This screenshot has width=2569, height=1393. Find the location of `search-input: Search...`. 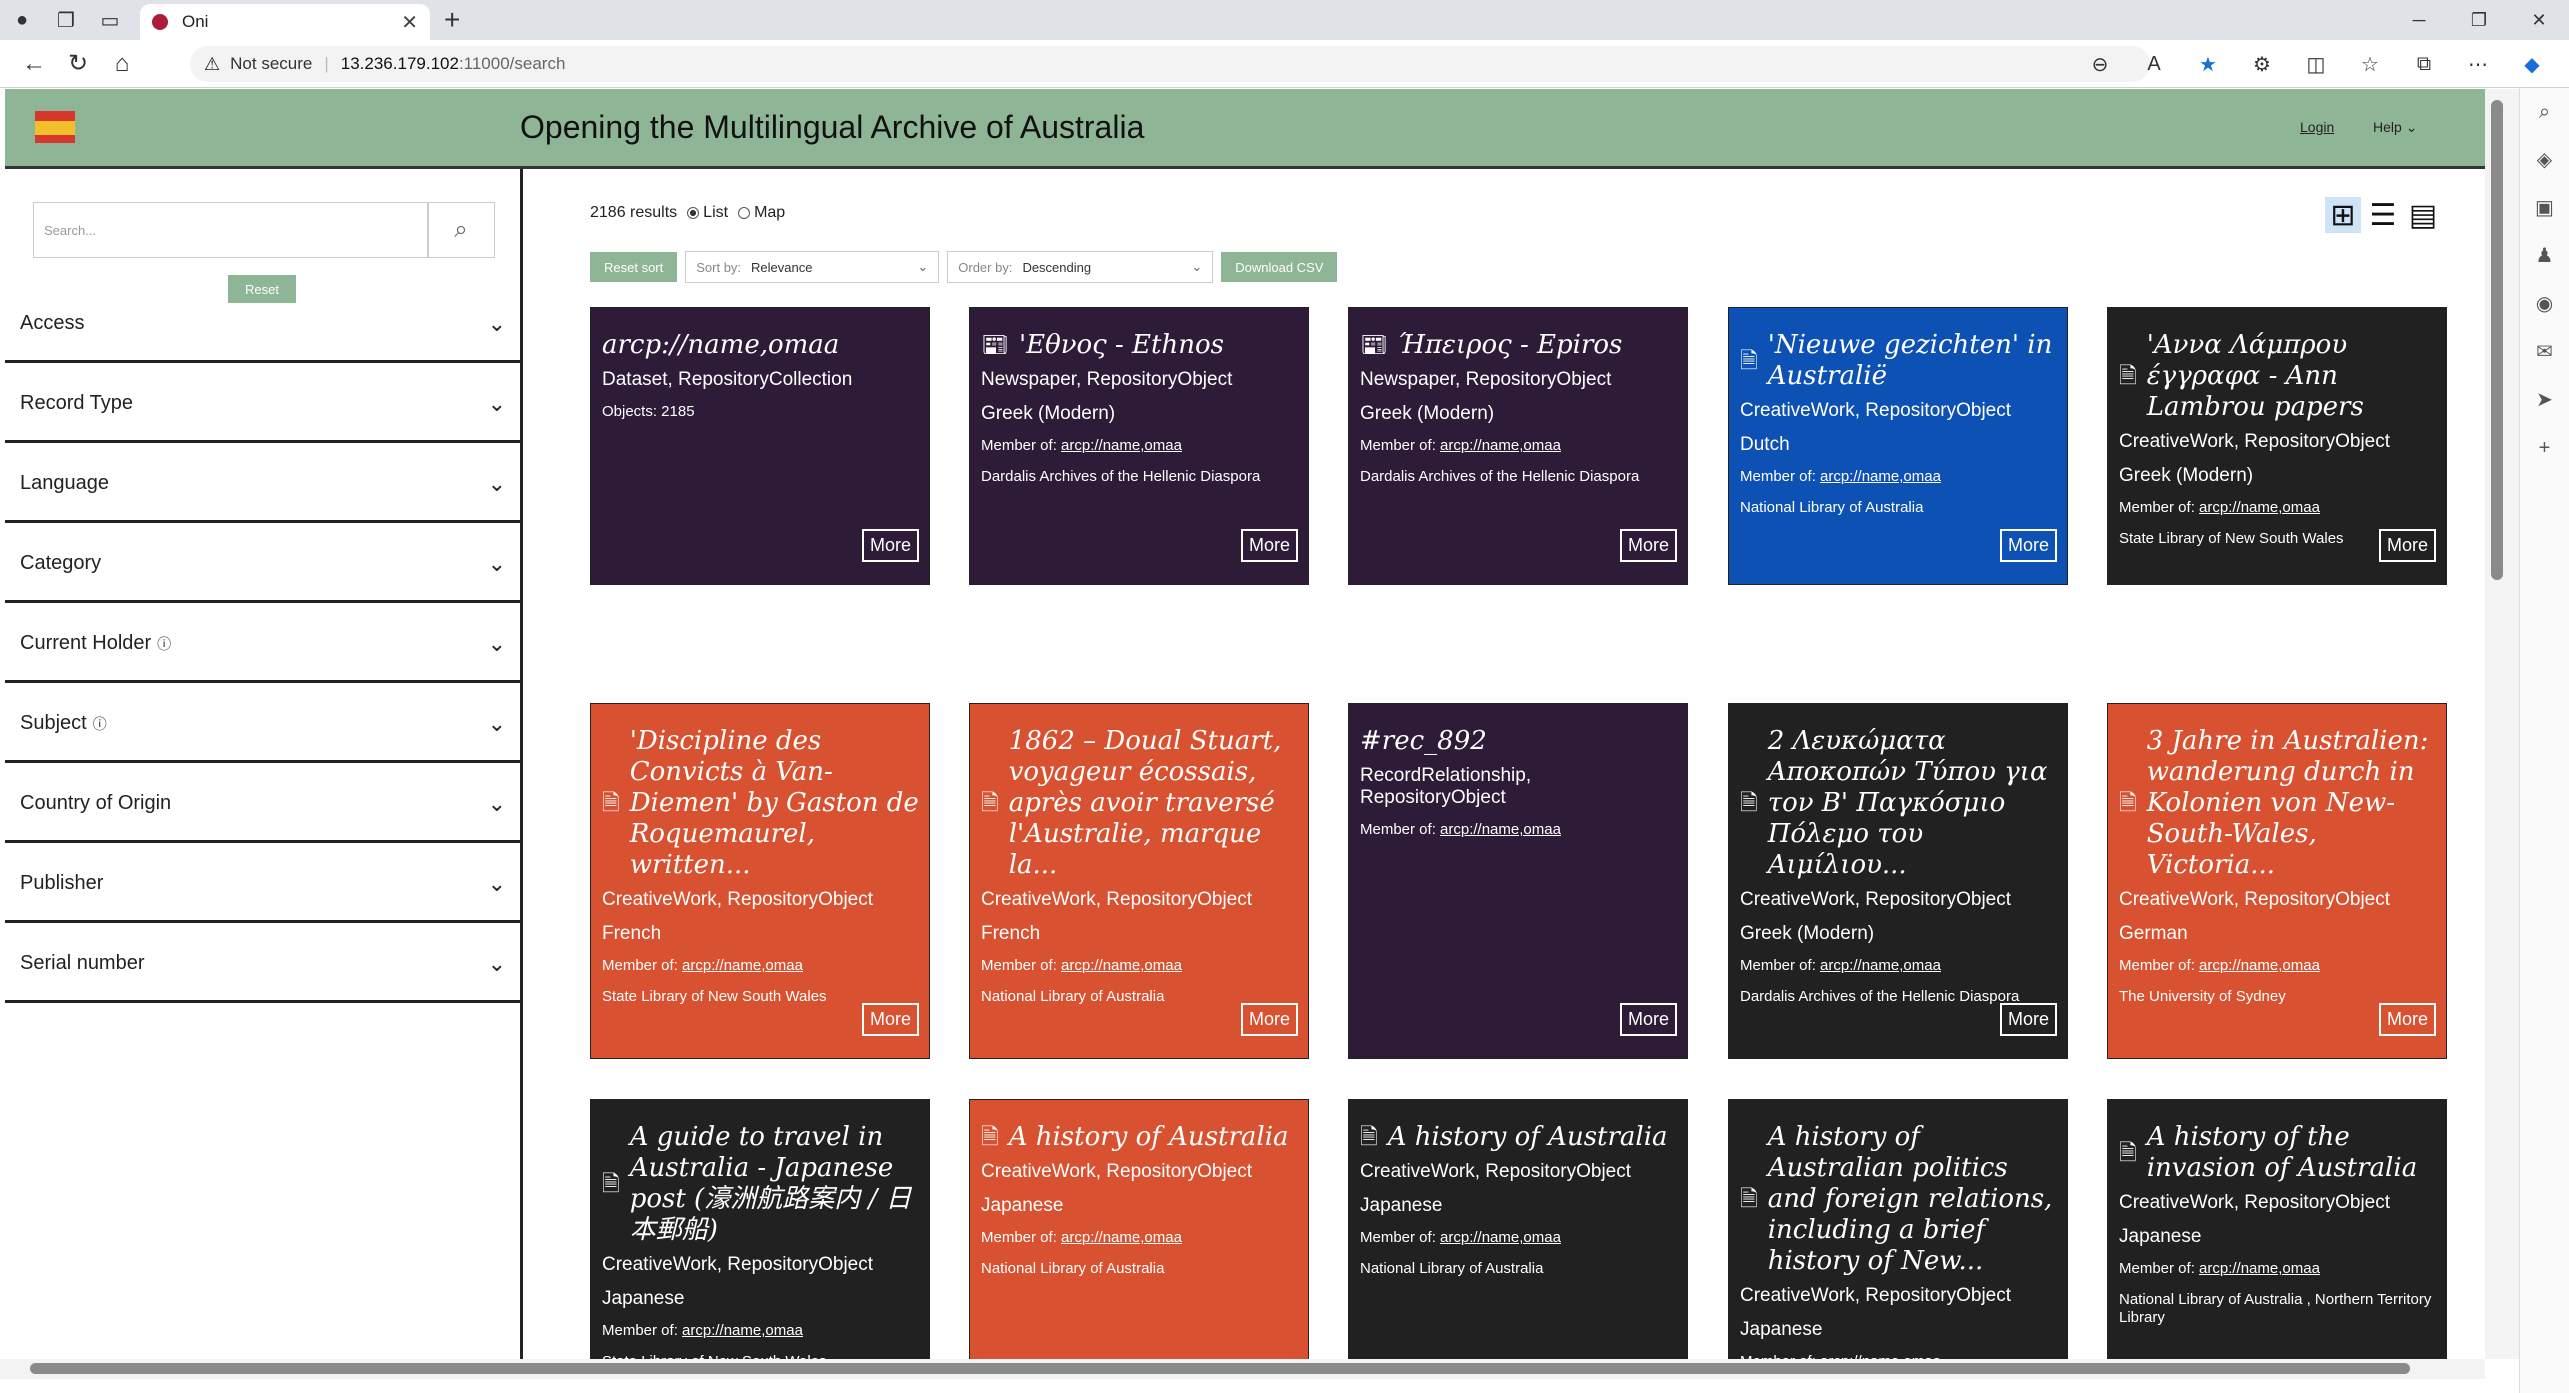

search-input: Search... is located at coordinates (231, 230).